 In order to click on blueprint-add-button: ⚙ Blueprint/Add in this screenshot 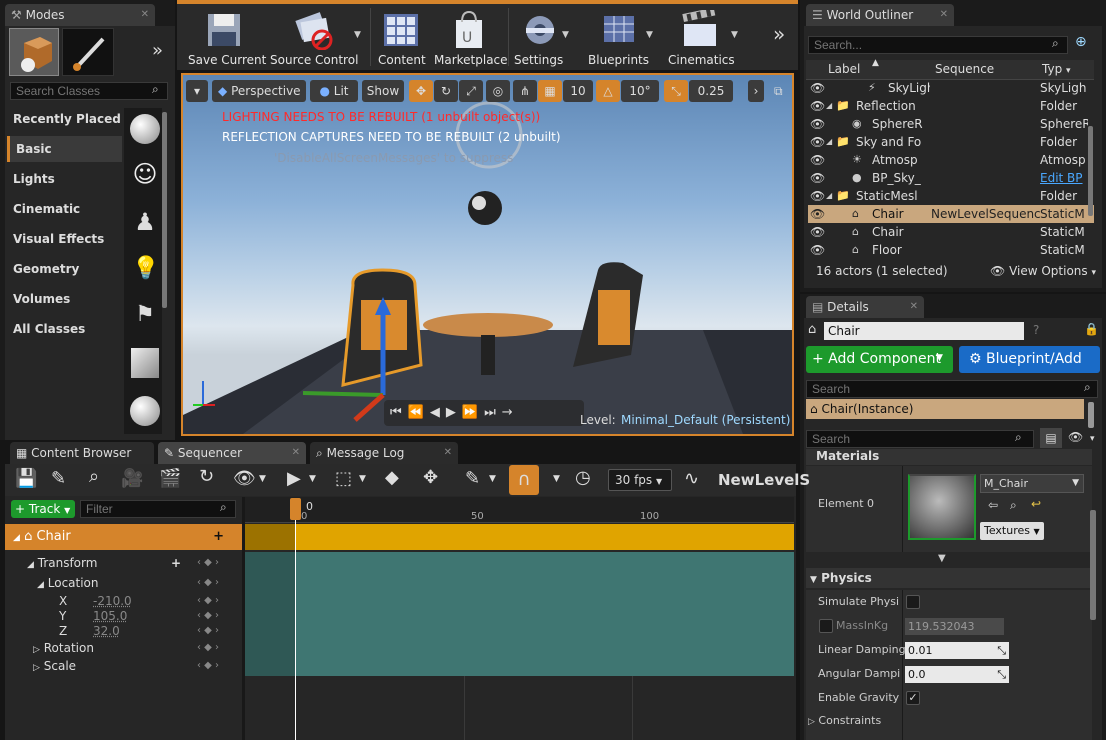, I will do `click(1029, 359)`.